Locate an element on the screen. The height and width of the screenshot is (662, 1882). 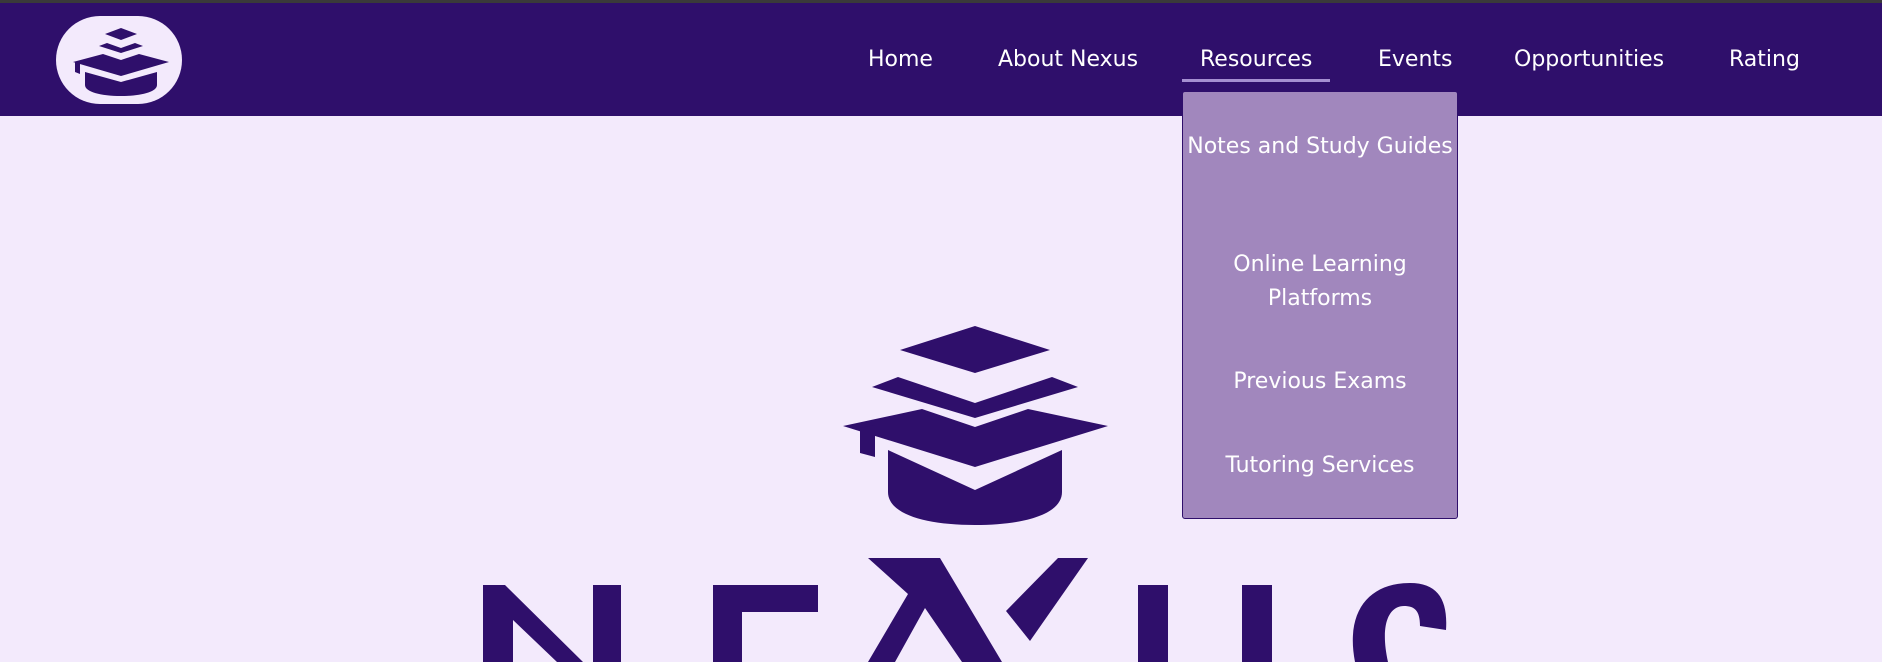
nexus-wordmark is located at coordinates (965, 610).